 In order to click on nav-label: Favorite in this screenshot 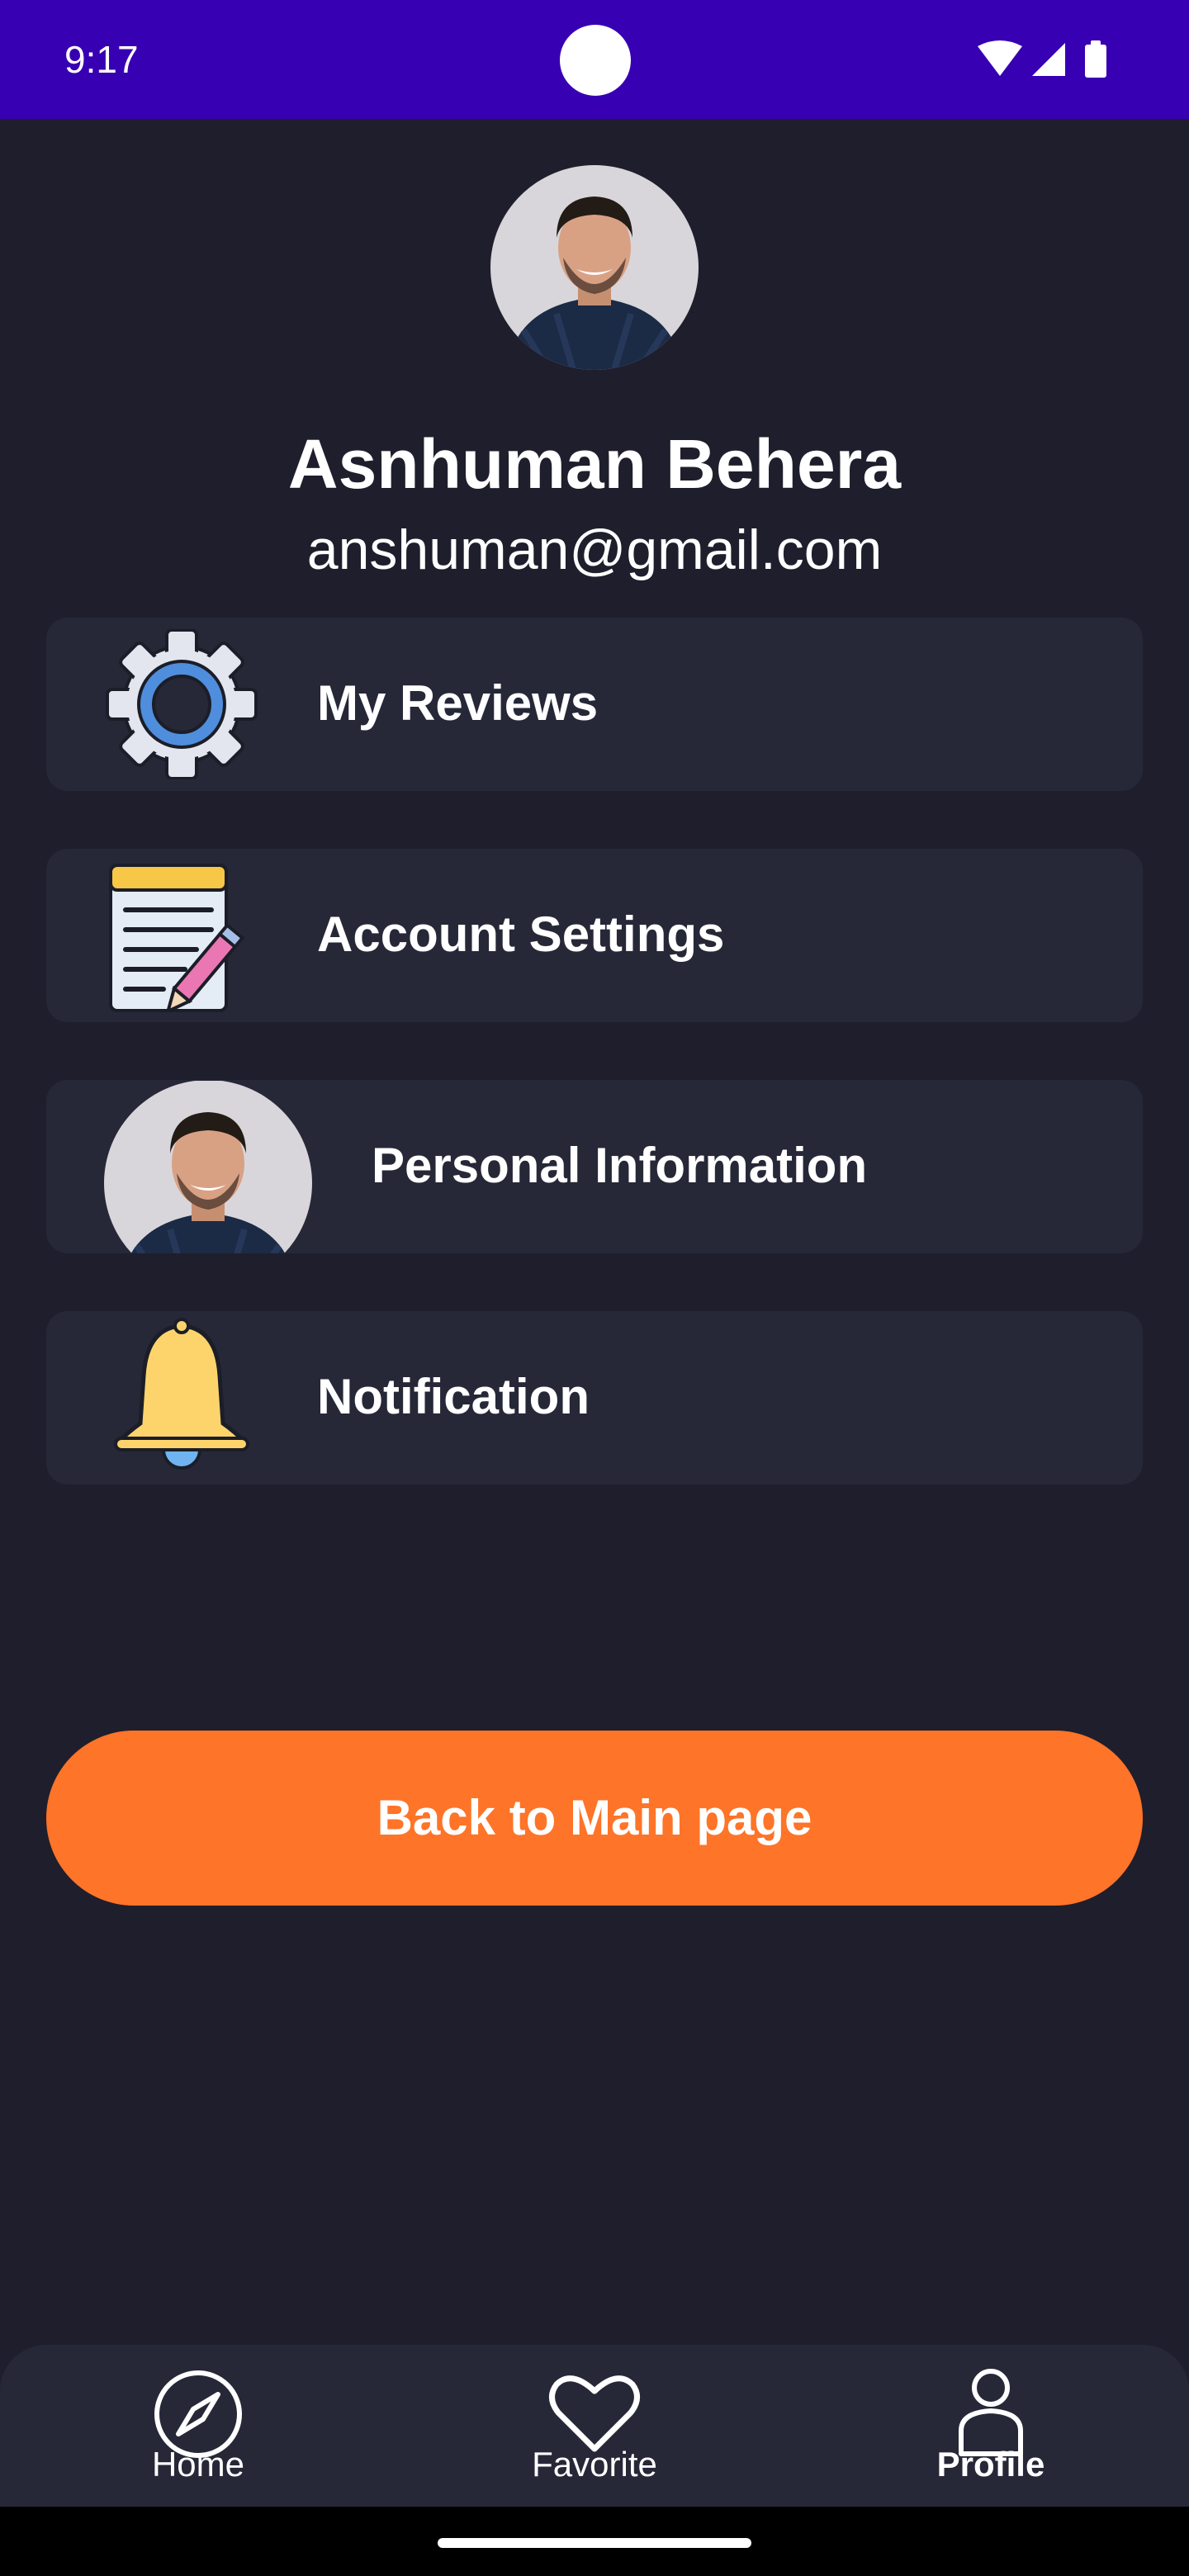, I will do `click(594, 2464)`.